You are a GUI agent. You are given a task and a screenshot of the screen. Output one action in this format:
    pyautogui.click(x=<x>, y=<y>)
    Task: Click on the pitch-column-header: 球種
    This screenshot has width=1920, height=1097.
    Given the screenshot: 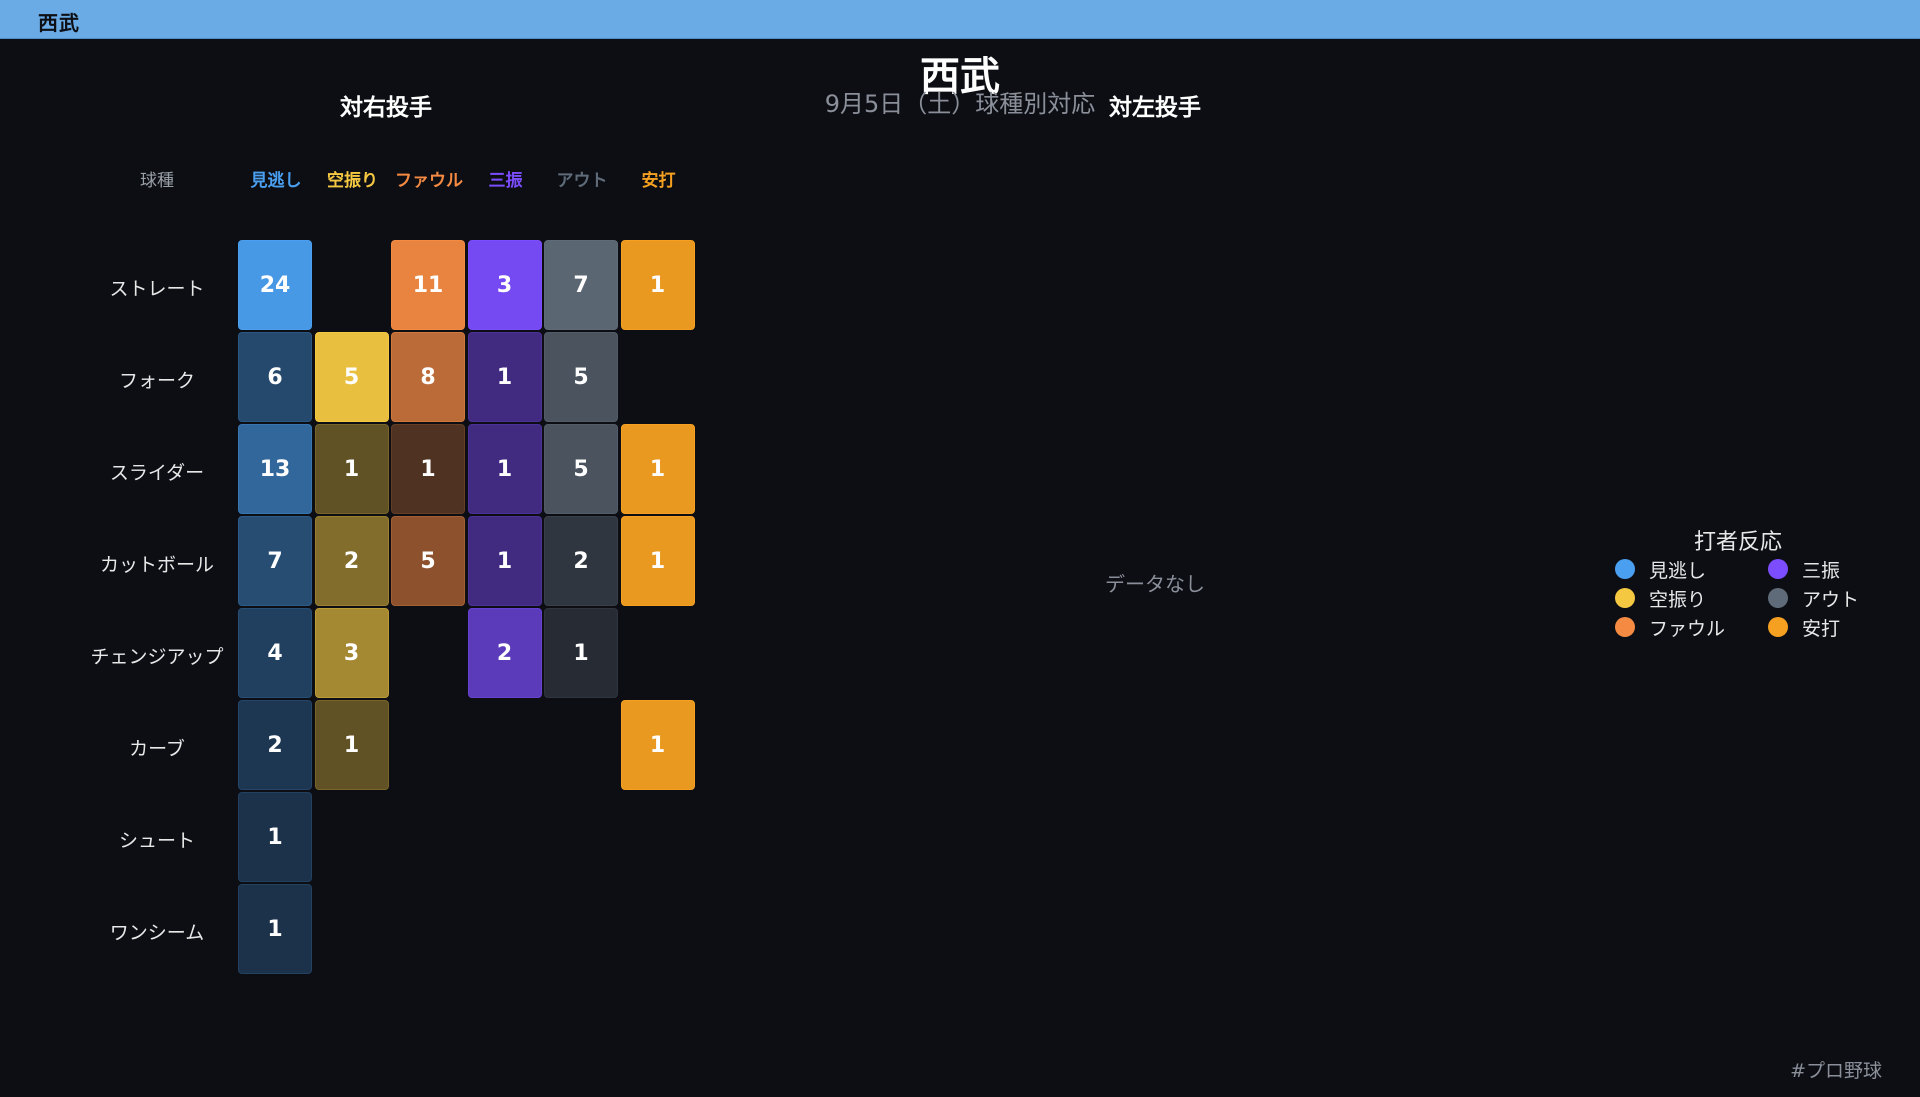 What is the action you would take?
    pyautogui.click(x=157, y=181)
    